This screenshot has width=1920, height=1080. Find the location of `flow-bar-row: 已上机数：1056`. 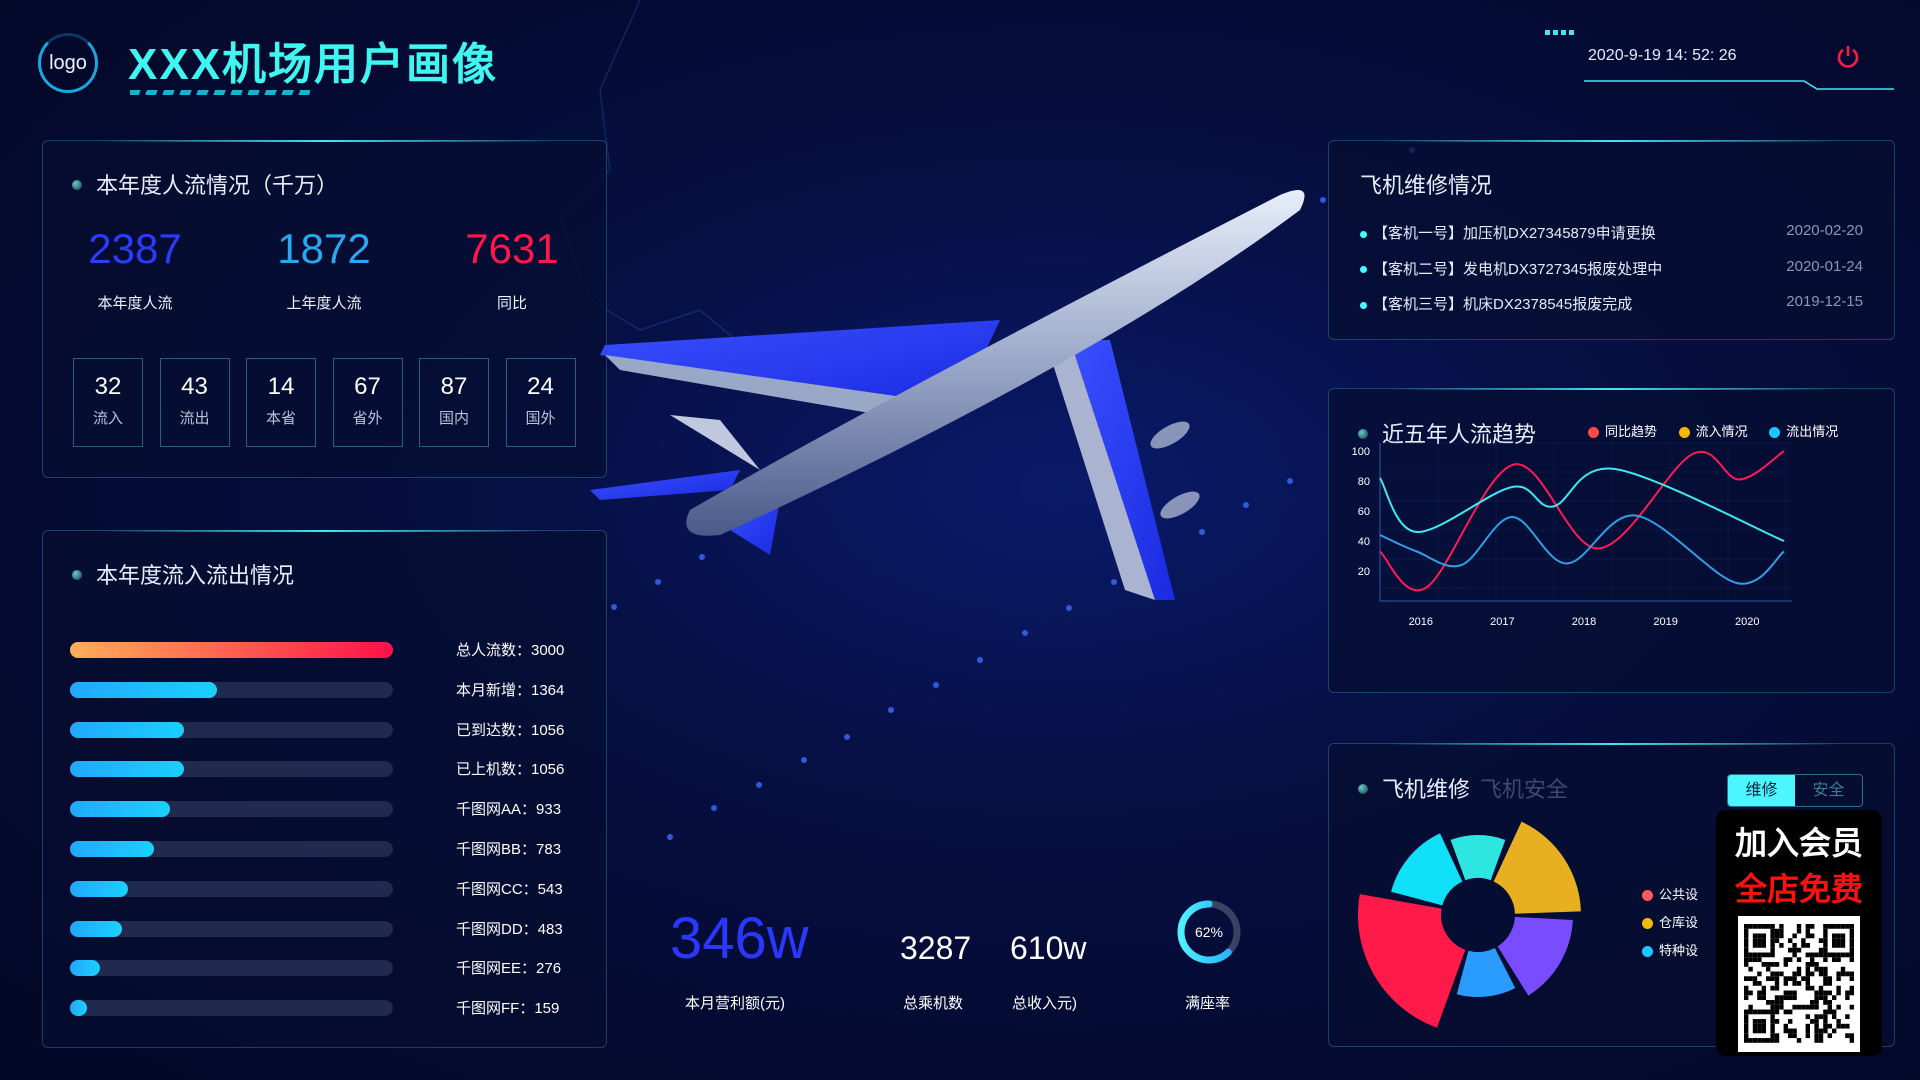

flow-bar-row: 已上机数：1056 is located at coordinates (330, 770).